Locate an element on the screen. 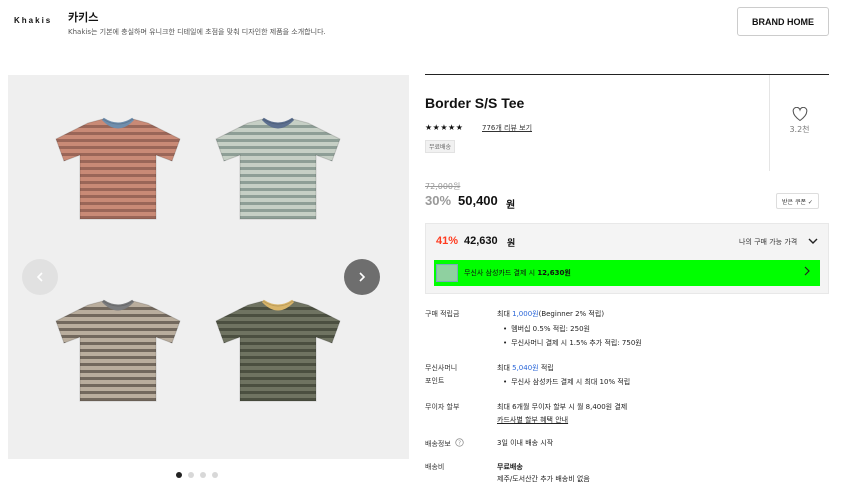  like-count: 3.2천 is located at coordinates (799, 129).